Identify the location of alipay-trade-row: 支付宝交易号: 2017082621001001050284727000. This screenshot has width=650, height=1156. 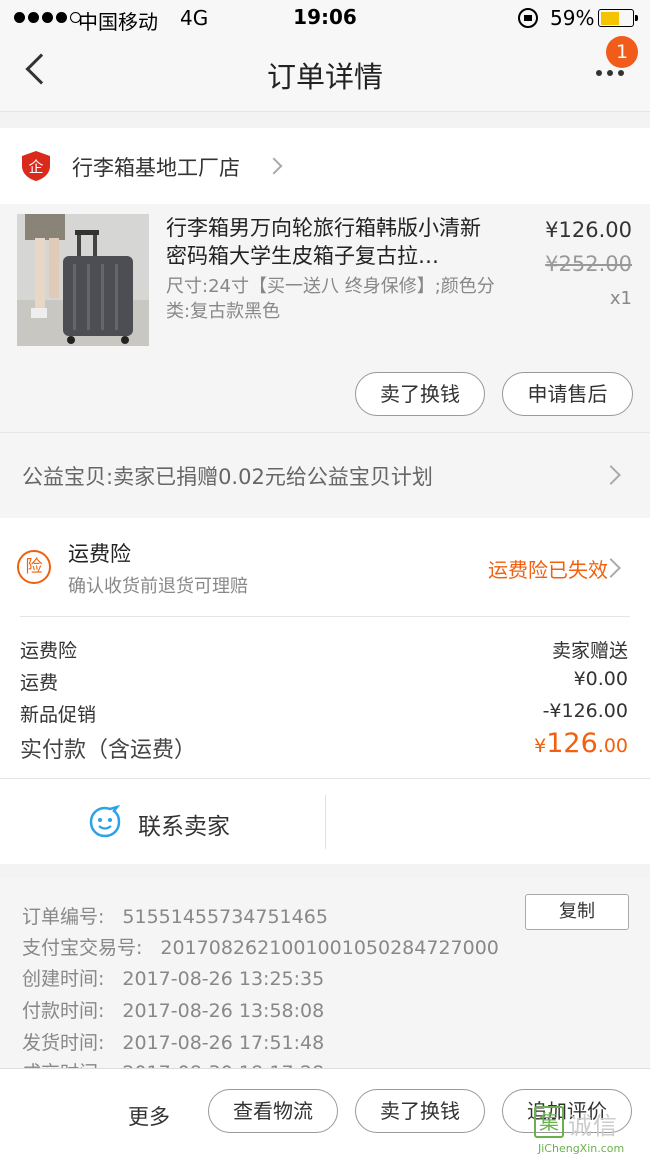
(260, 946).